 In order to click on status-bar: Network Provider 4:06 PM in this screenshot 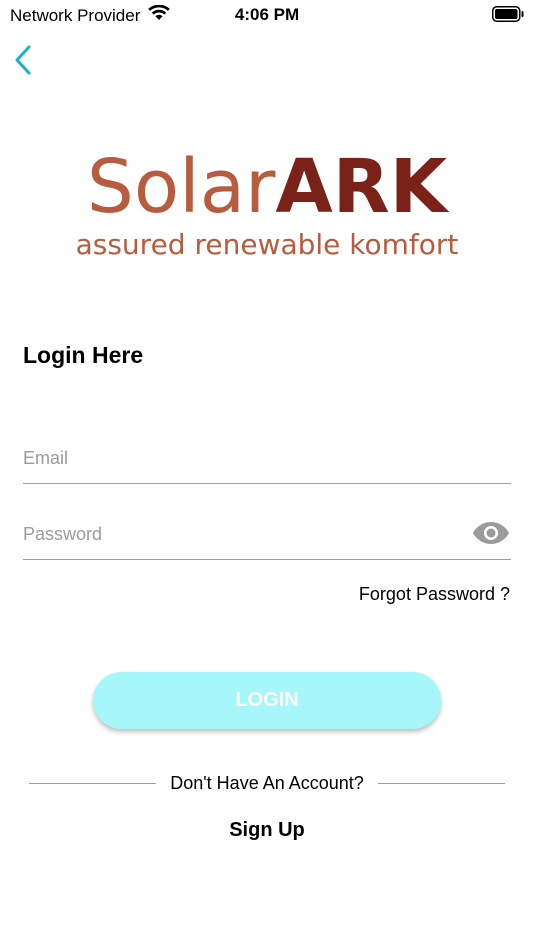, I will do `click(267, 15)`.